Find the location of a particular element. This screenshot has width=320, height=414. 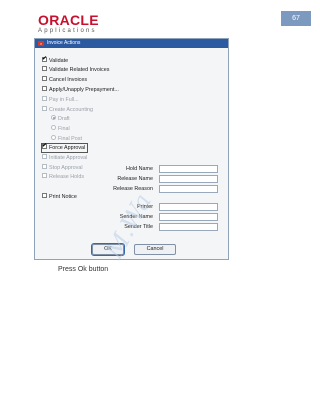

option-create-accounting: Create Accounting is located at coordinates (67, 110).